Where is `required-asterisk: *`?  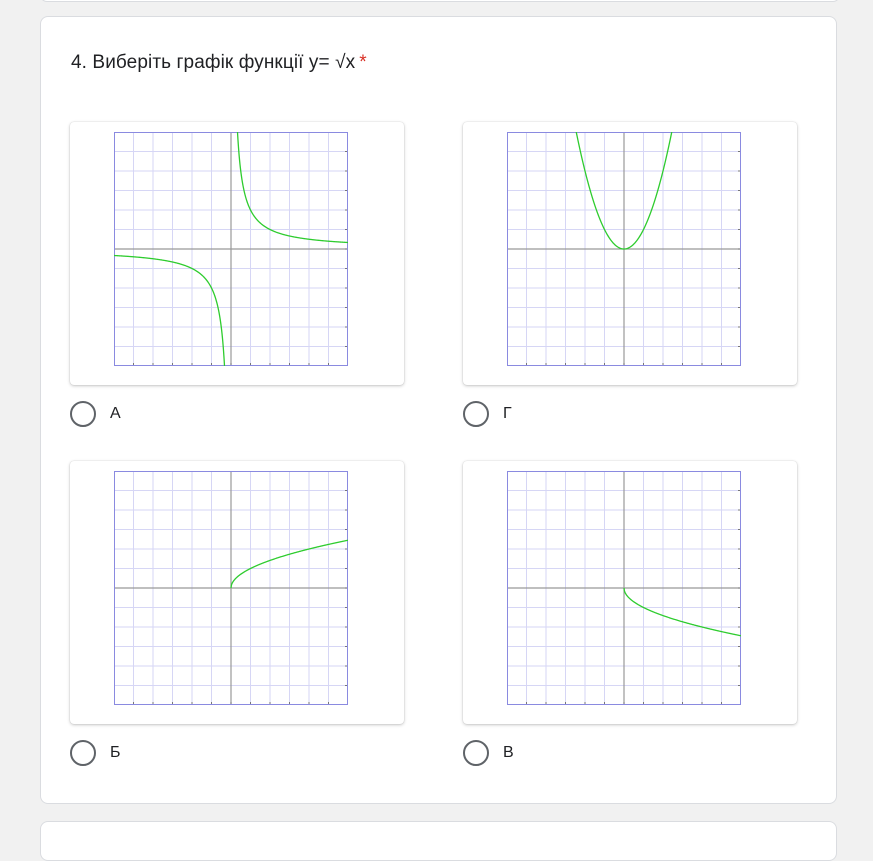
required-asterisk: * is located at coordinates (363, 62).